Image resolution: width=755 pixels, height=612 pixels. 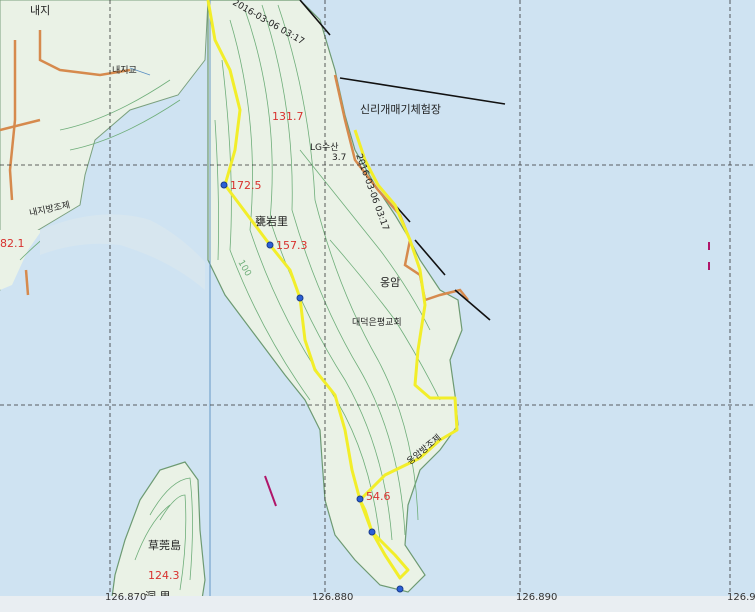 What do you see at coordinates (390, 282) in the screenshot?
I see `label-ongam: 옹암` at bounding box center [390, 282].